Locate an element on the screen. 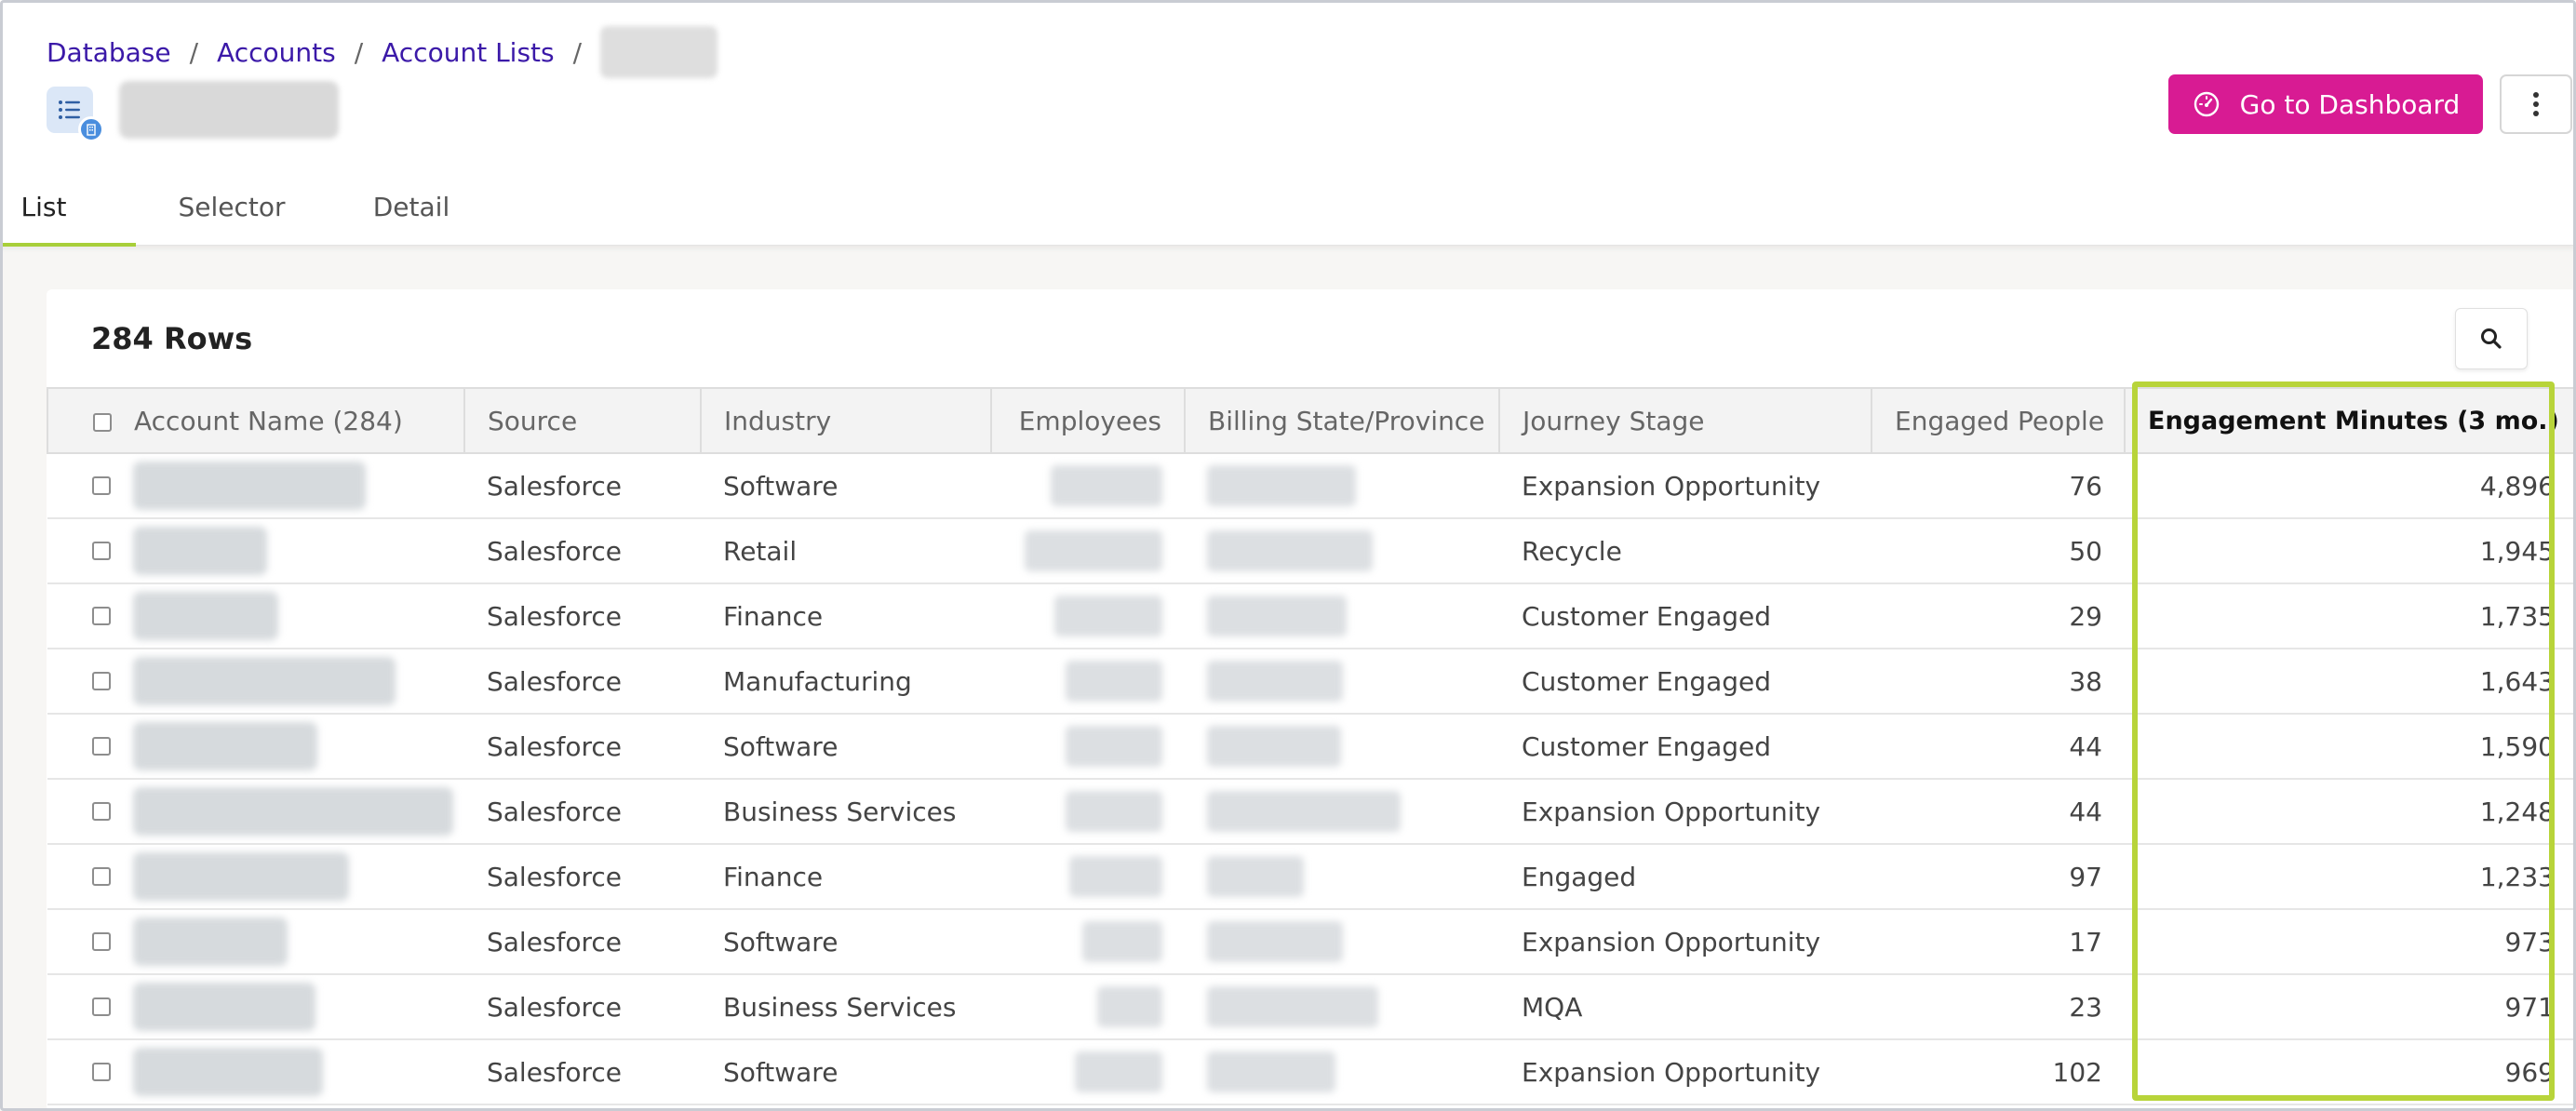 The image size is (2576, 1111). column-header-industry: Industry is located at coordinates (846, 420).